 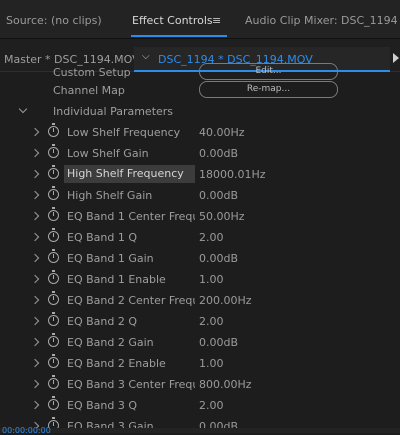 I want to click on param-row: EQ Band 2 Center Frequ... 200.00Hz, so click(x=200, y=301).